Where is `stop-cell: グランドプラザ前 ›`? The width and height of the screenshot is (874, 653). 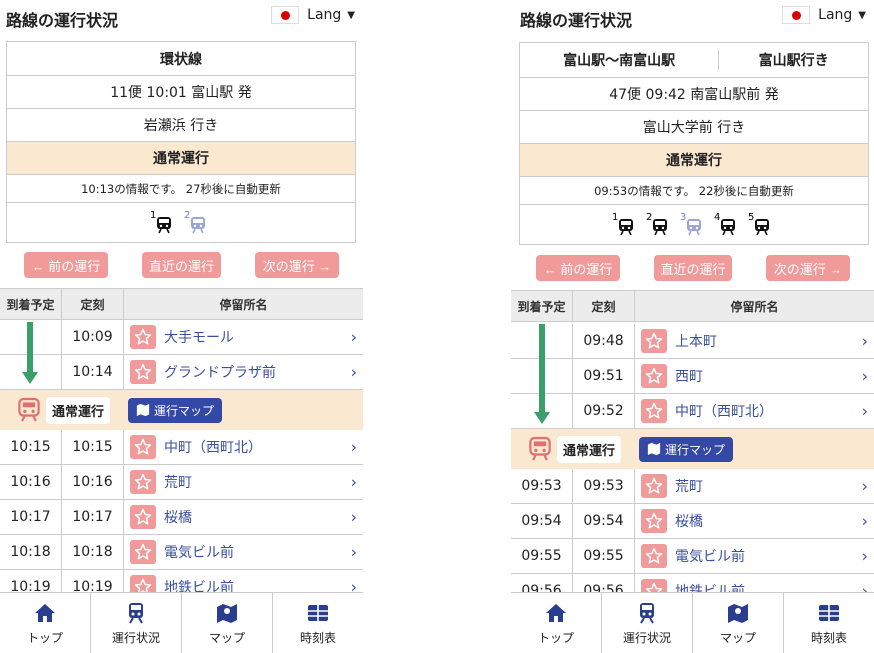
stop-cell: グランドプラザ前 › is located at coordinates (243, 372).